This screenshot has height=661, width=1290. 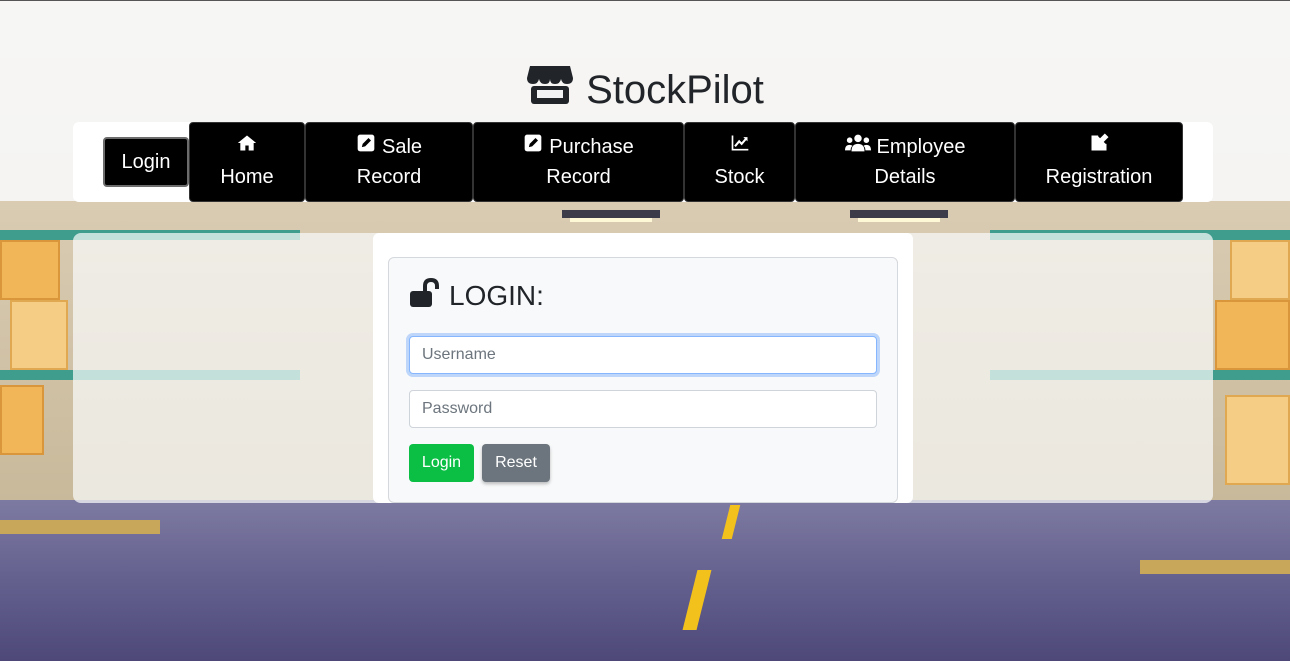 I want to click on nav-item-label-line1: Employee, so click(x=921, y=147).